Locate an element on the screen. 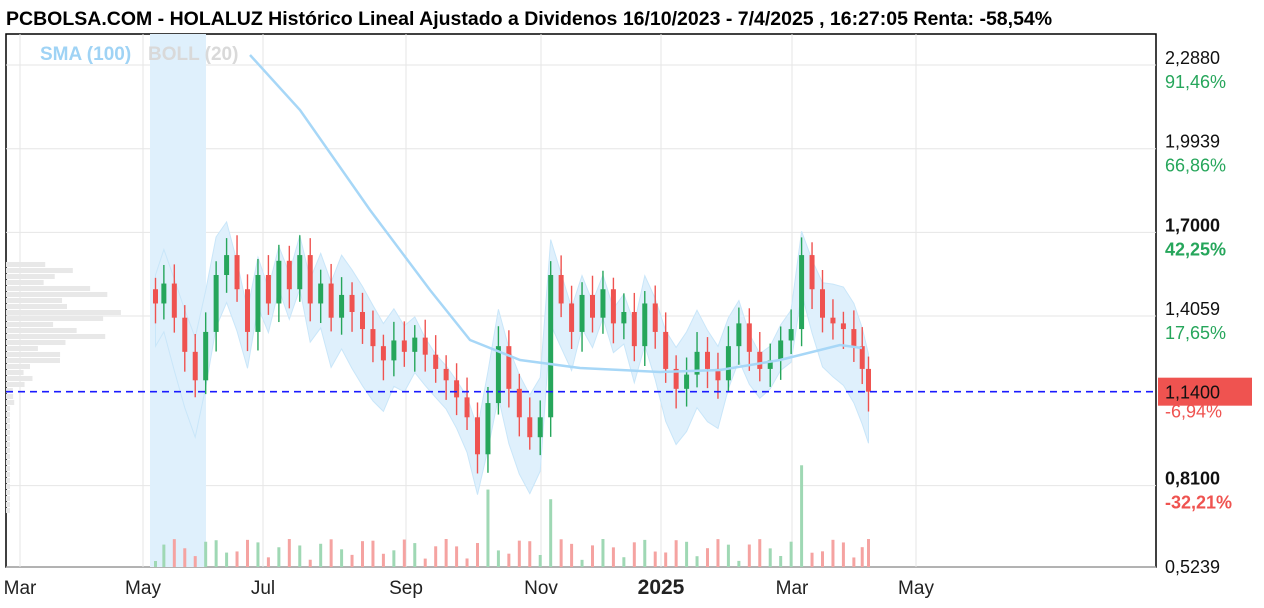  pct-label: 91,46% is located at coordinates (1195, 82).